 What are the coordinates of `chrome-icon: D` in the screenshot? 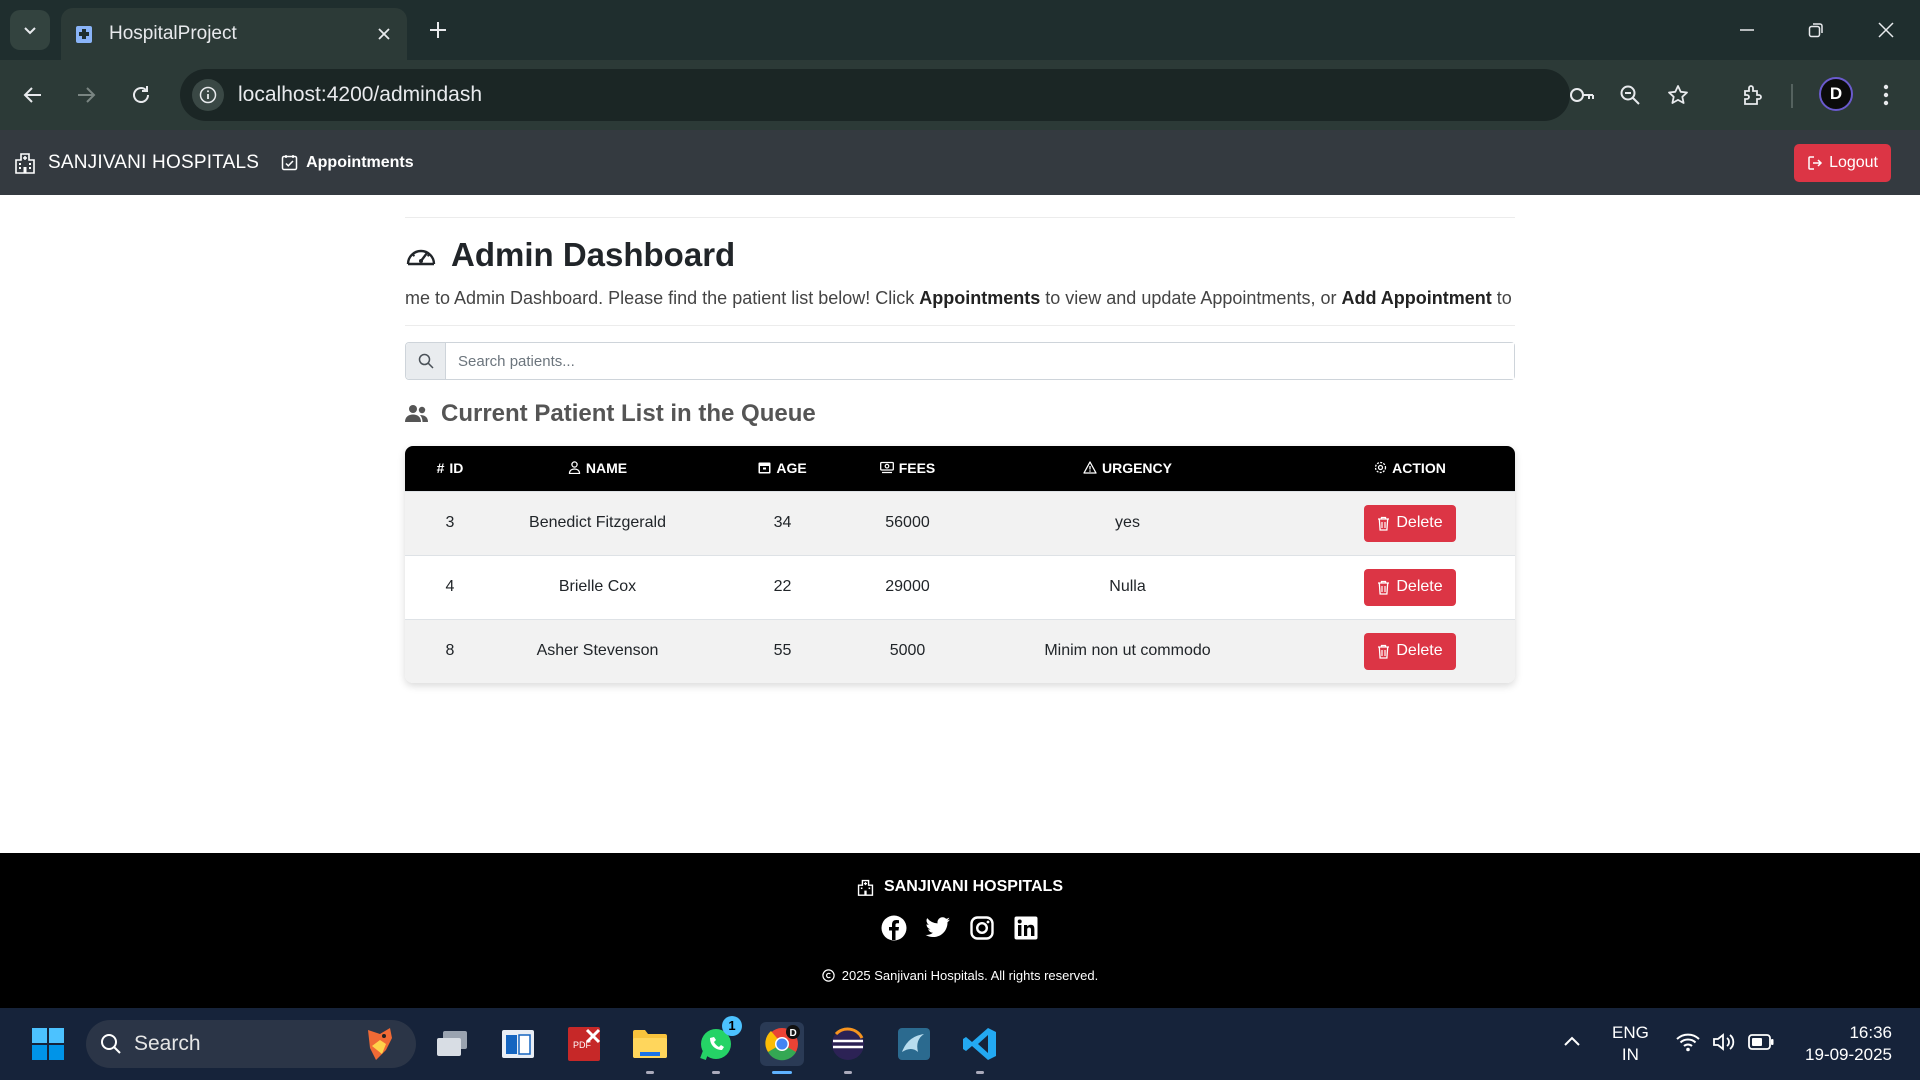 It's located at (782, 1044).